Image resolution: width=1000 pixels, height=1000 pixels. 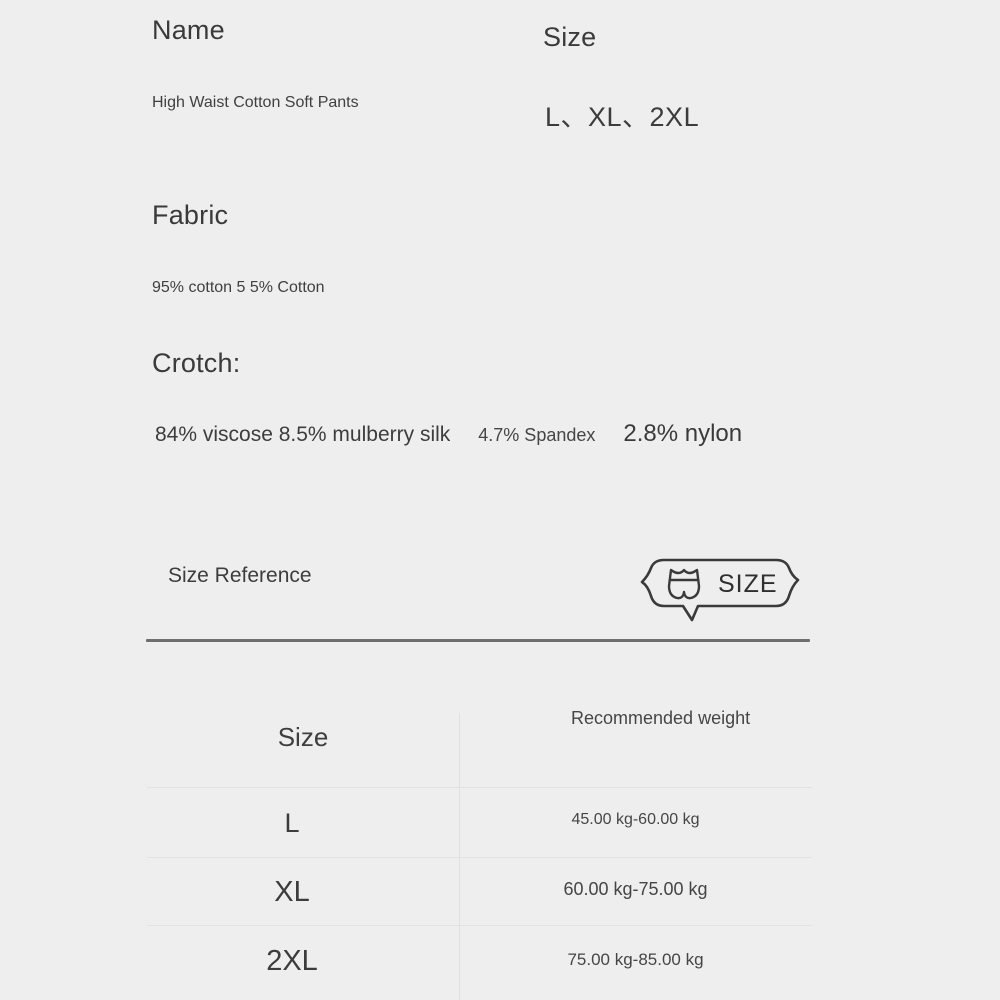 I want to click on fabric-value: 95% cotton 5 5% Cotton, so click(x=238, y=287).